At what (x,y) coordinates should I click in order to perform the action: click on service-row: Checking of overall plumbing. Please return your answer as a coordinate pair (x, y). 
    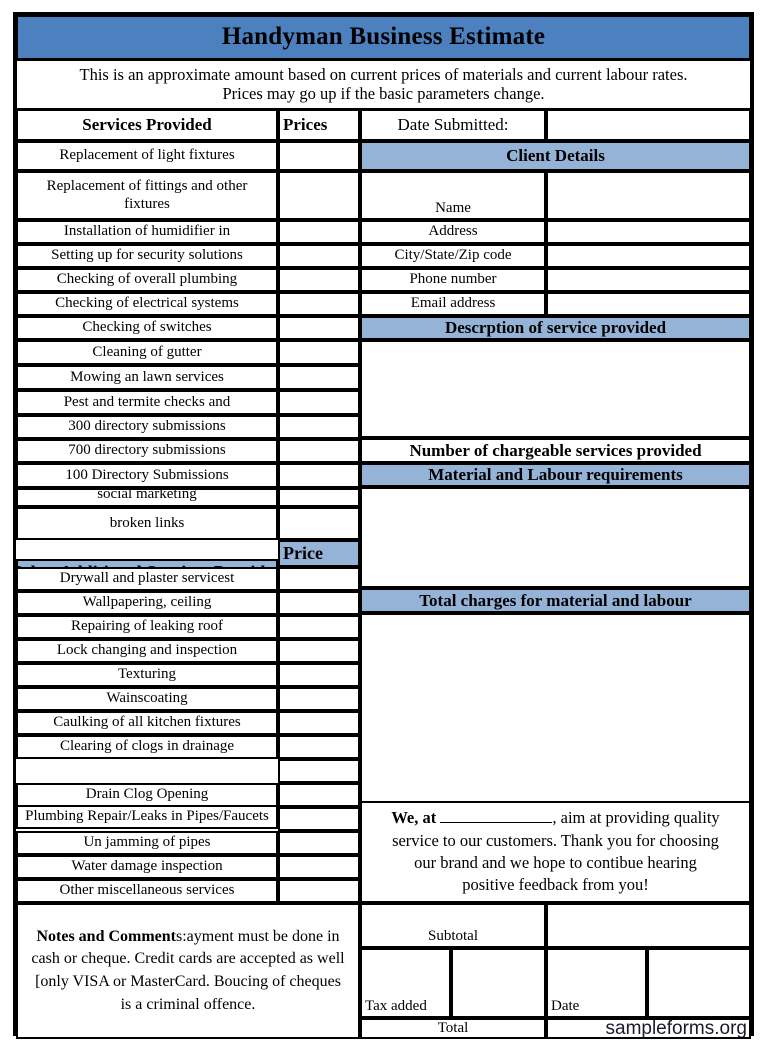
    Looking at the image, I should click on (147, 280).